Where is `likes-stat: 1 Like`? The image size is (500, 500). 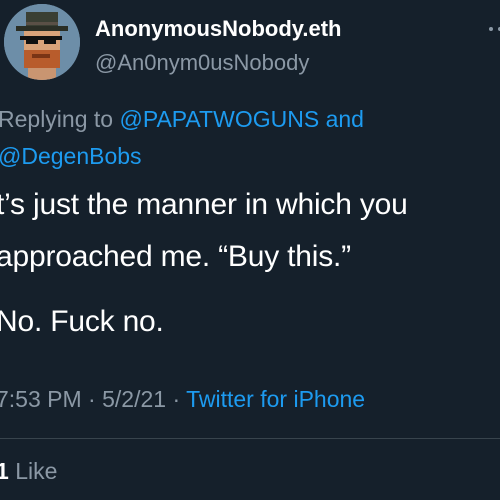 likes-stat: 1 Like is located at coordinates (28, 471).